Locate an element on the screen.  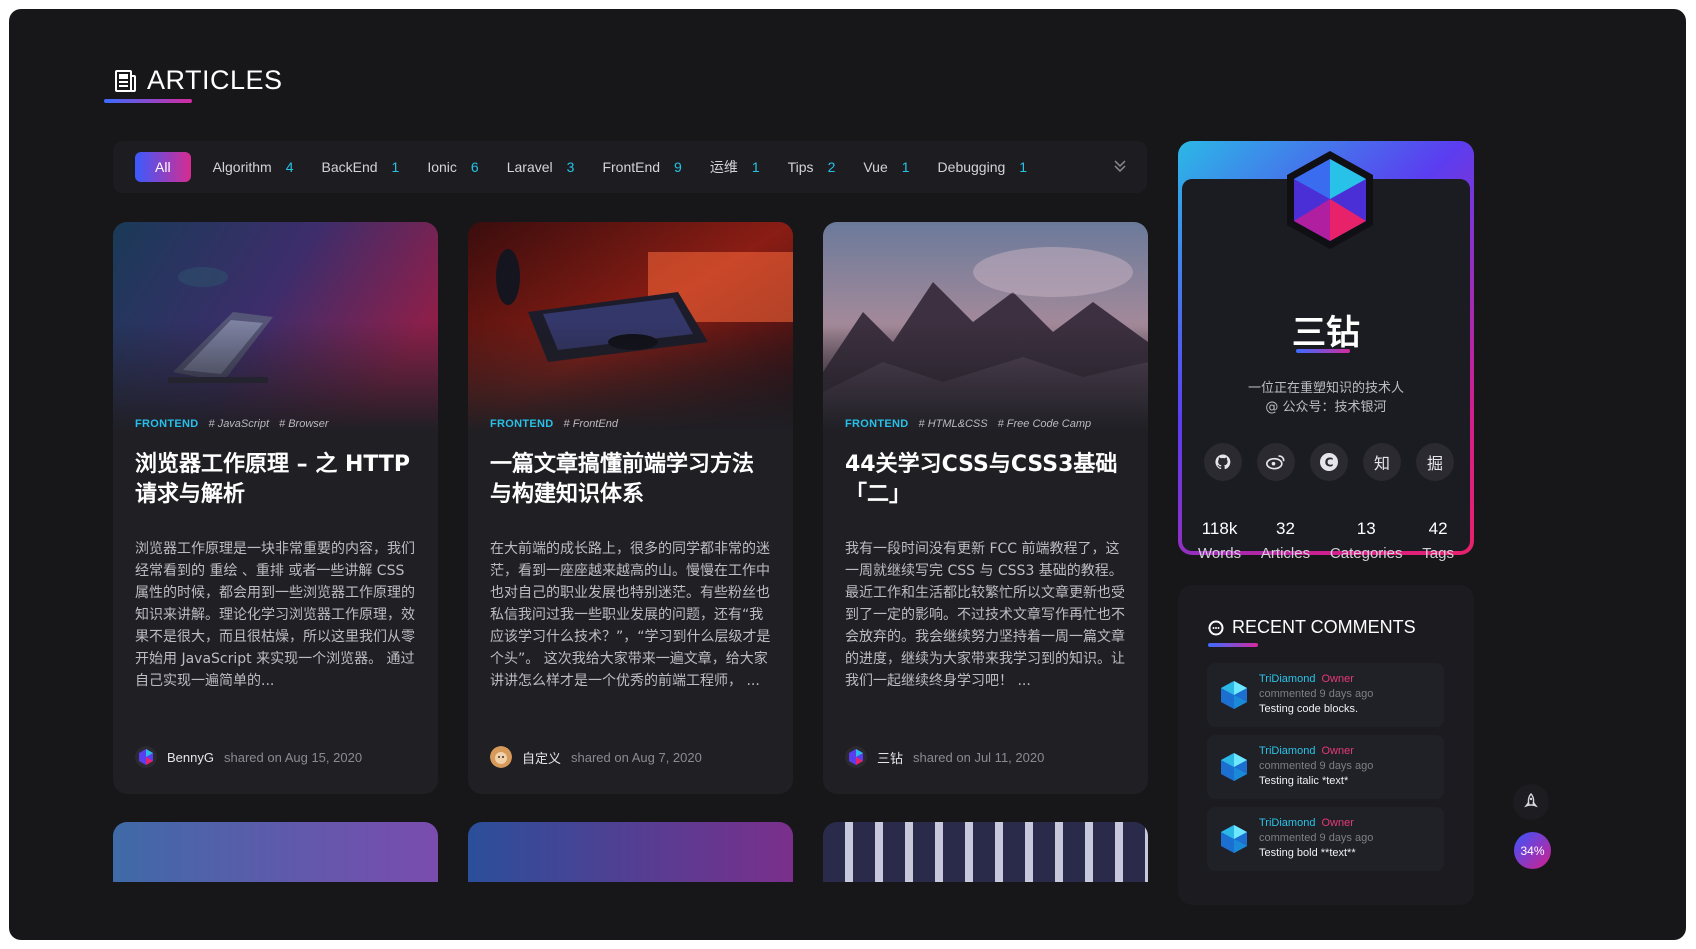
article-tag: # Free Code Camp is located at coordinates (1045, 424).